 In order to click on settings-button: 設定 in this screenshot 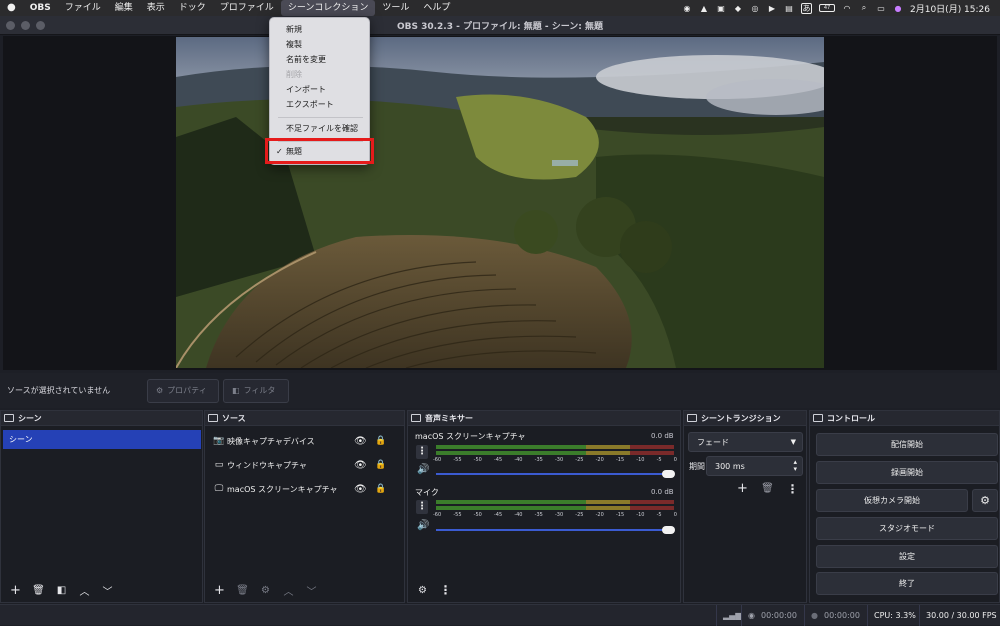, I will do `click(907, 556)`.